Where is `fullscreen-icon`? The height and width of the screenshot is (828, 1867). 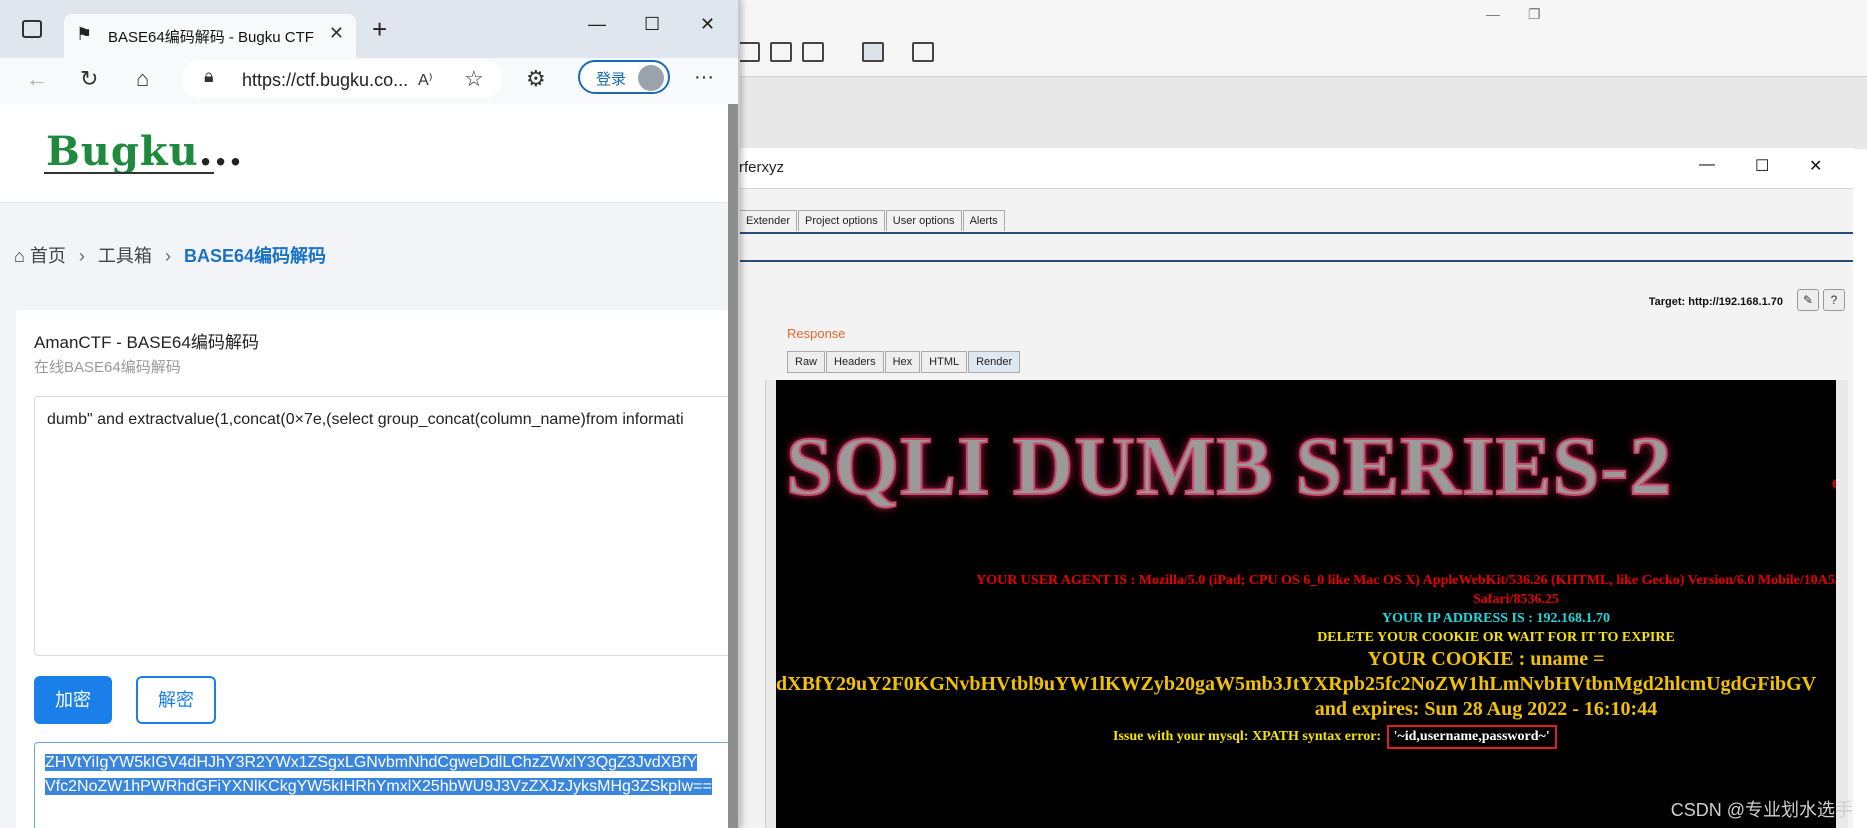 fullscreen-icon is located at coordinates (781, 52).